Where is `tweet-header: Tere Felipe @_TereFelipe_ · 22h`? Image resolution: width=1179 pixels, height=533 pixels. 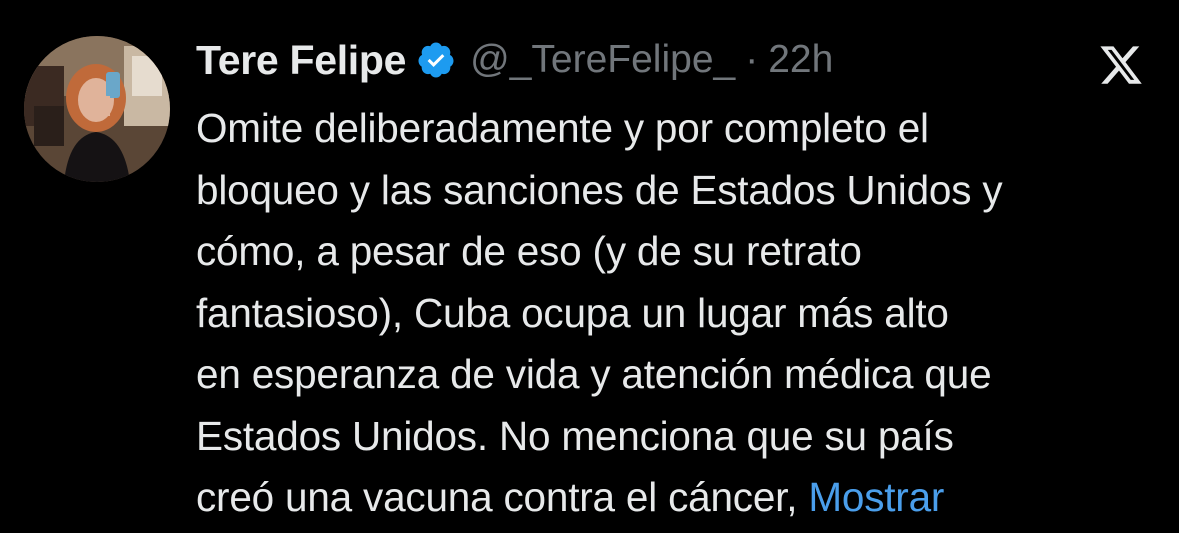 tweet-header: Tere Felipe @_TereFelipe_ · 22h is located at coordinates (514, 60).